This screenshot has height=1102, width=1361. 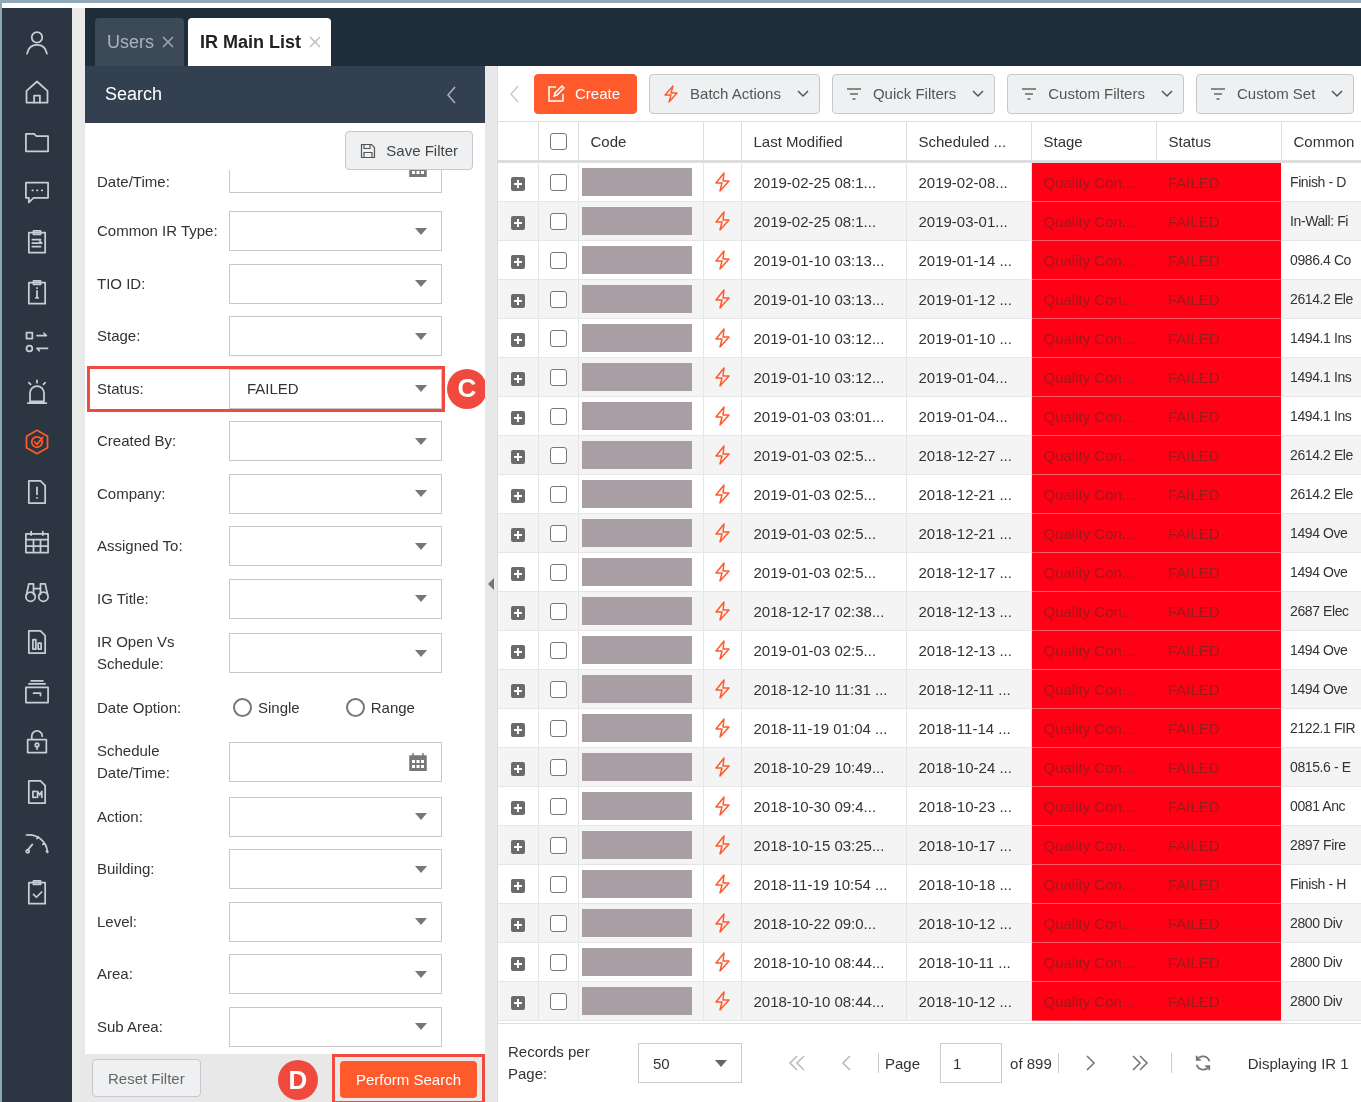 What do you see at coordinates (452, 94) in the screenshot?
I see `collapse-icon` at bounding box center [452, 94].